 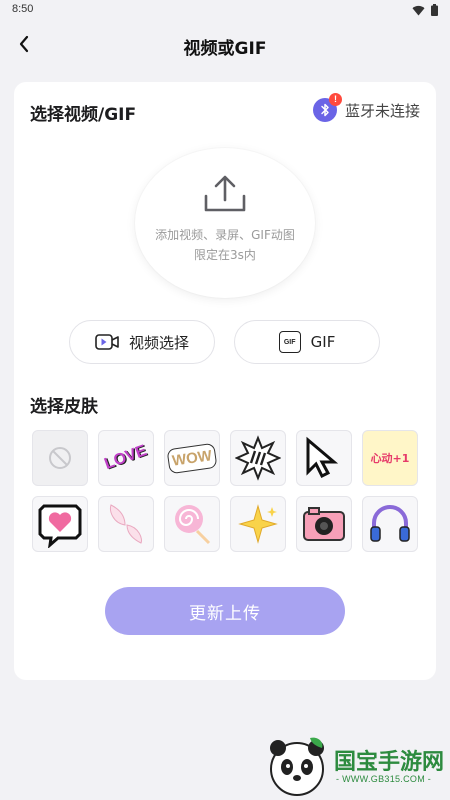 I want to click on panda-logo-icon, so click(x=297, y=766).